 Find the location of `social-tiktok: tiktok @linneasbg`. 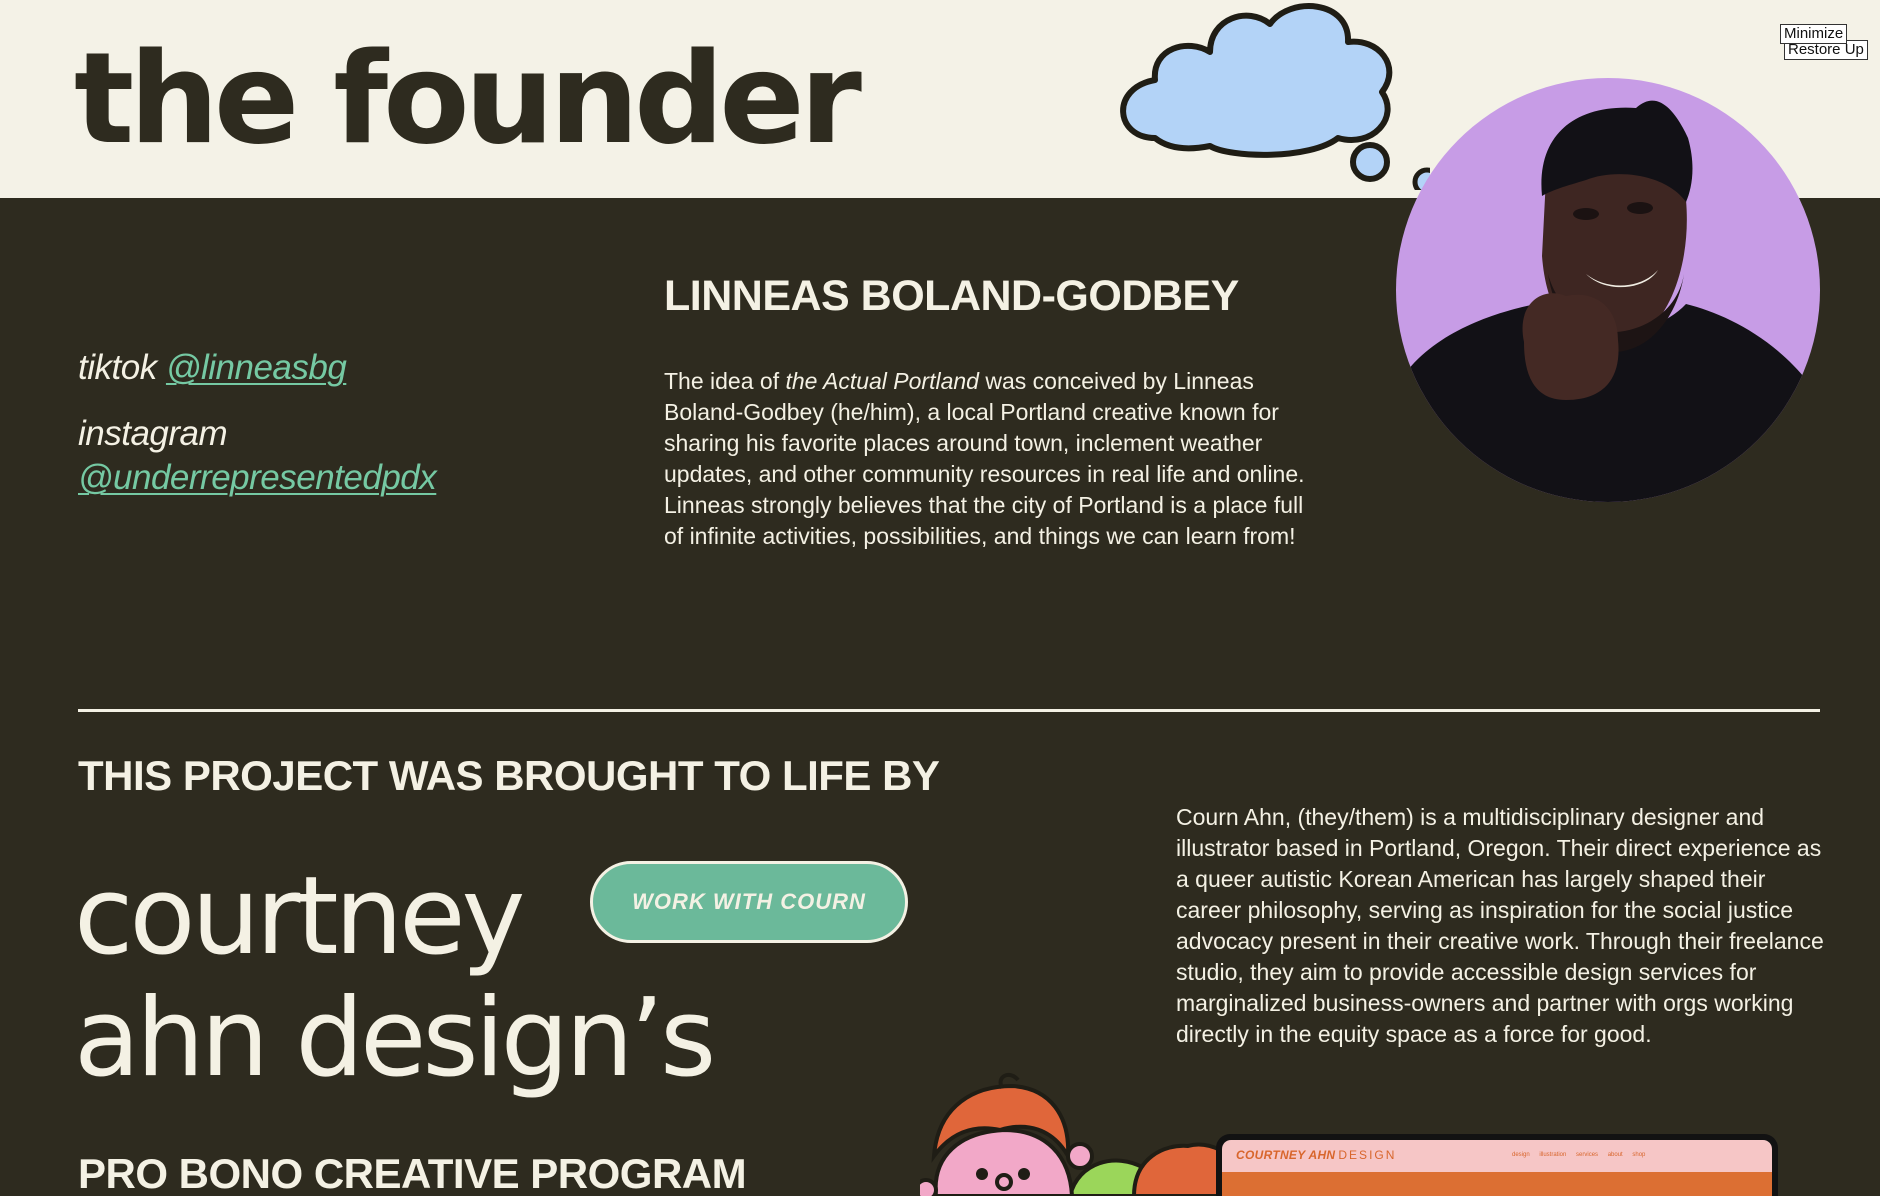

social-tiktok: tiktok @linneasbg is located at coordinates (257, 368).